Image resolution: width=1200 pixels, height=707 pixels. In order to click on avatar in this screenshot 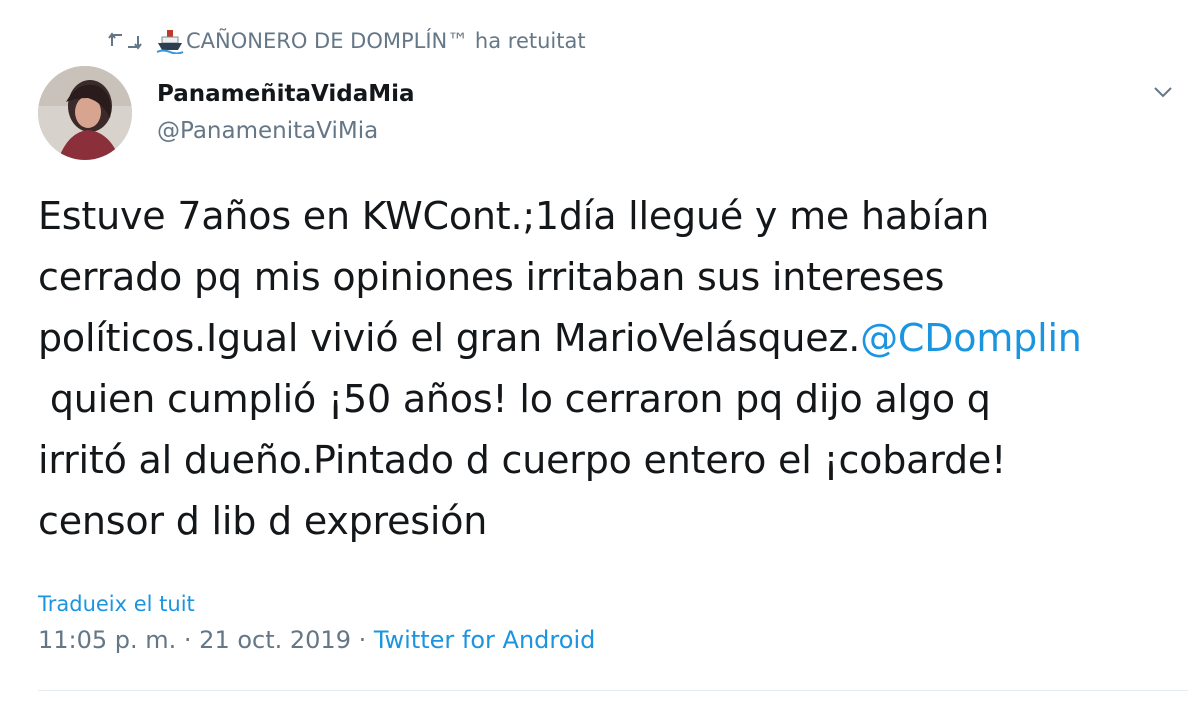, I will do `click(85, 113)`.